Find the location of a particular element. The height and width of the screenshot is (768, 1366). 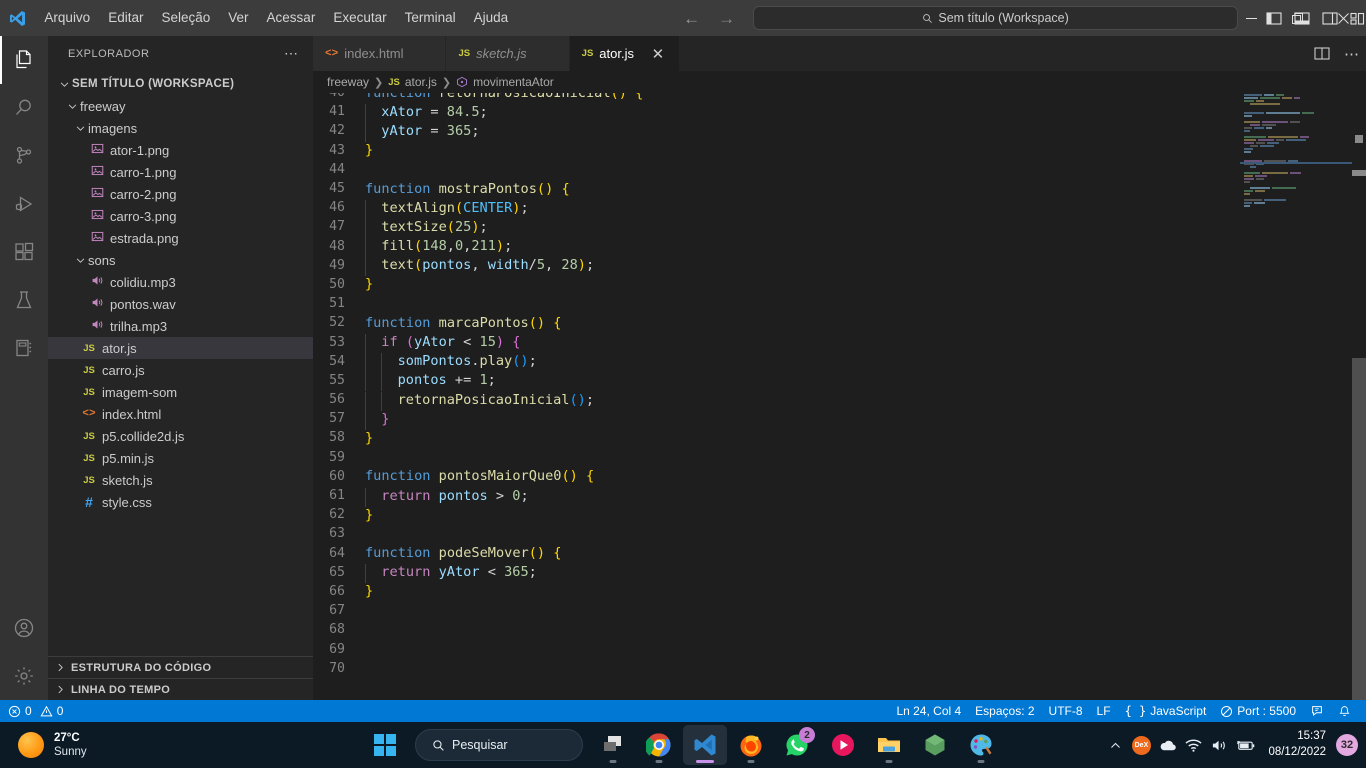

problems-indicator: 0 0 is located at coordinates (39, 711).